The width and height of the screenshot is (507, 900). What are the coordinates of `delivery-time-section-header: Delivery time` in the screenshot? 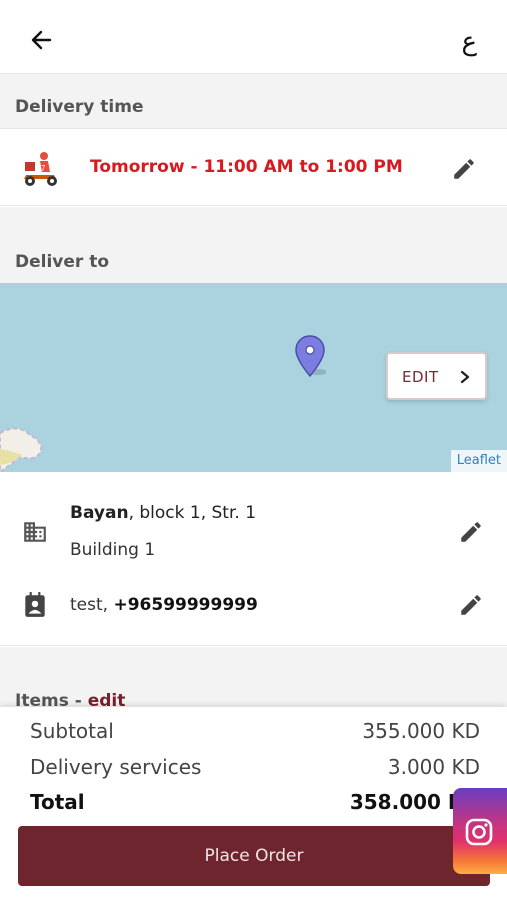 It's located at (253, 101).